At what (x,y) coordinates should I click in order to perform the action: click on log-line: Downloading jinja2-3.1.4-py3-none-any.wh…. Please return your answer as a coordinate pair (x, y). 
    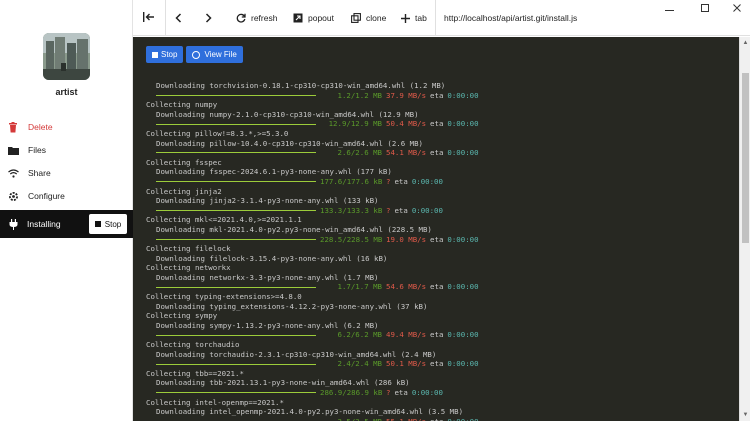
    Looking at the image, I should click on (267, 201).